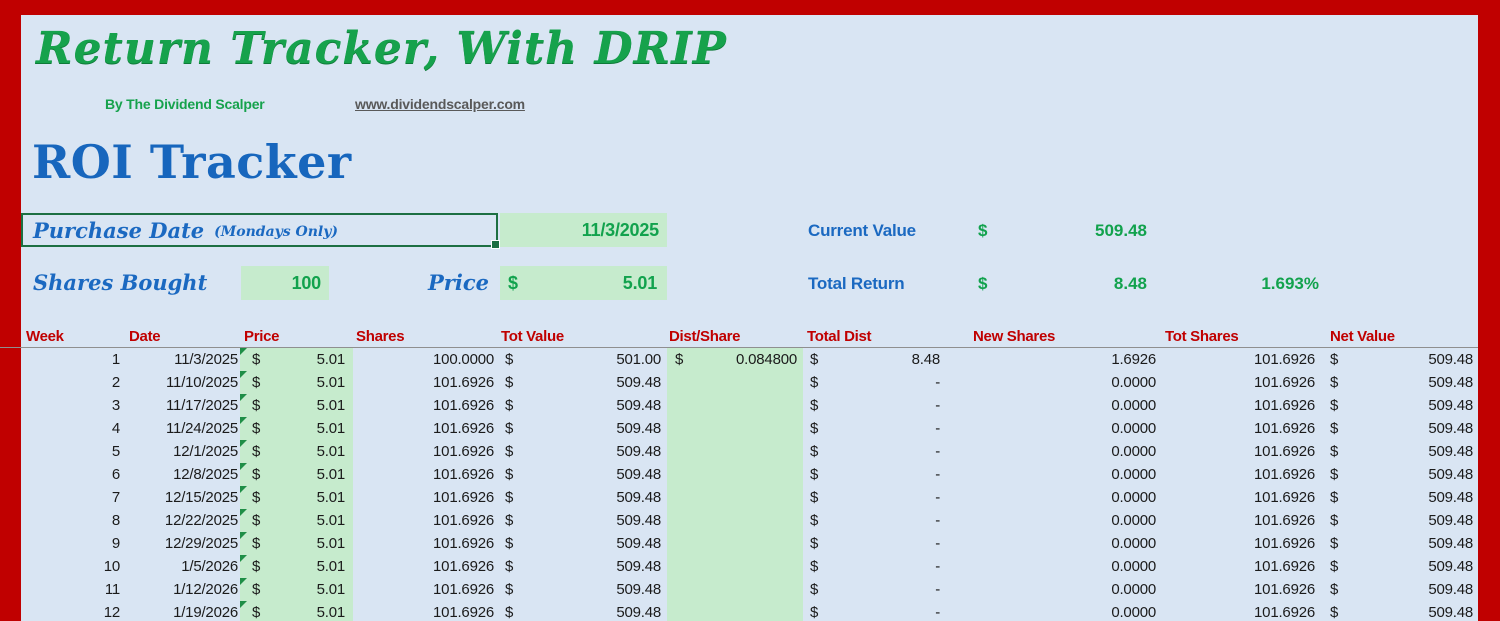 The image size is (1500, 621). What do you see at coordinates (1055, 359) in the screenshot?
I see `cell-new_shares: 1.6926` at bounding box center [1055, 359].